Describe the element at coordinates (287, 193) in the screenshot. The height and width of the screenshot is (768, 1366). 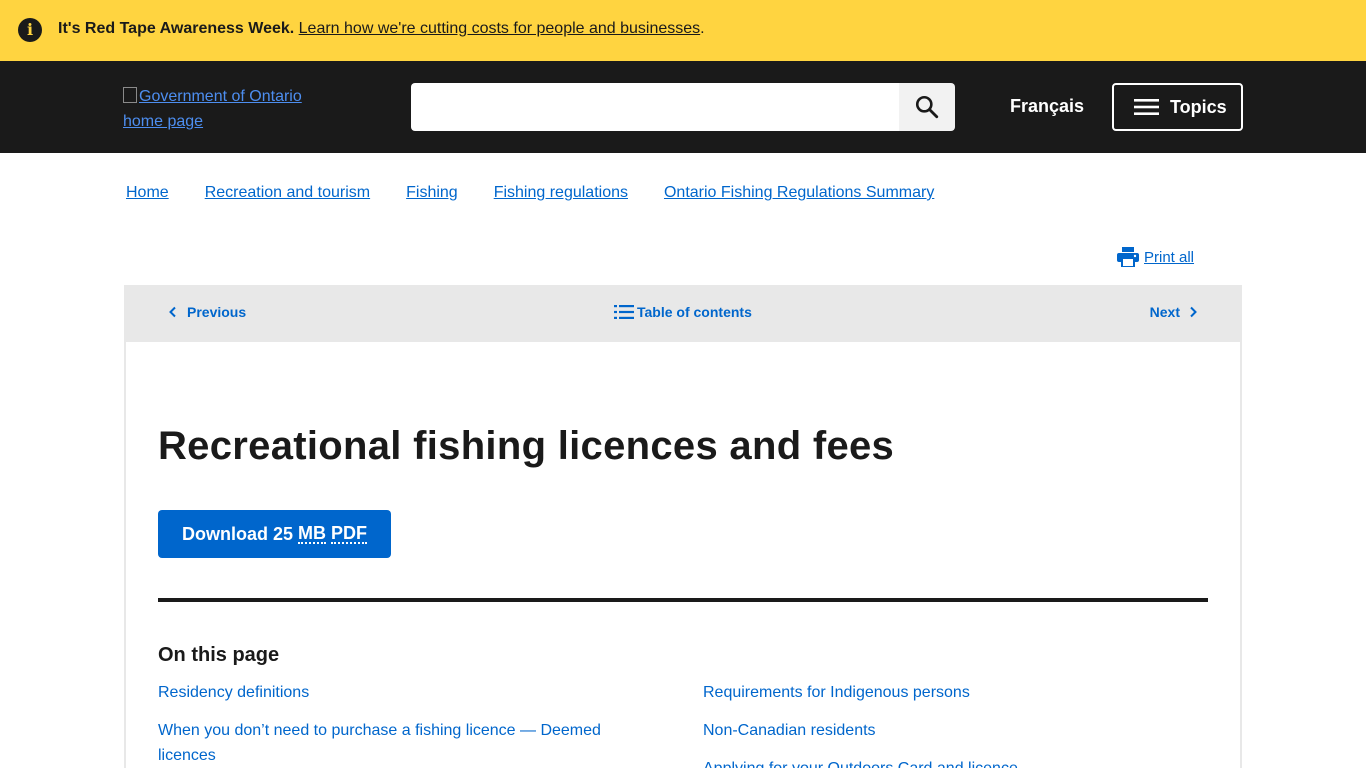
I see `breadcrumb-recreation-tourism: Recreation and tourism` at that location.